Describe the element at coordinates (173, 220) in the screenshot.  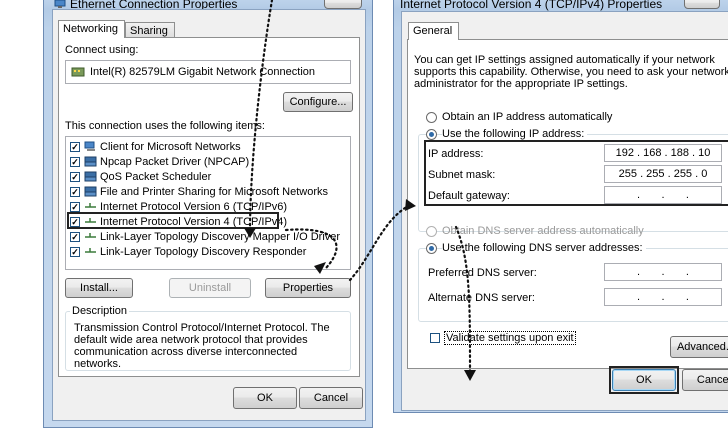
I see `ipv4-highlight-box` at that location.